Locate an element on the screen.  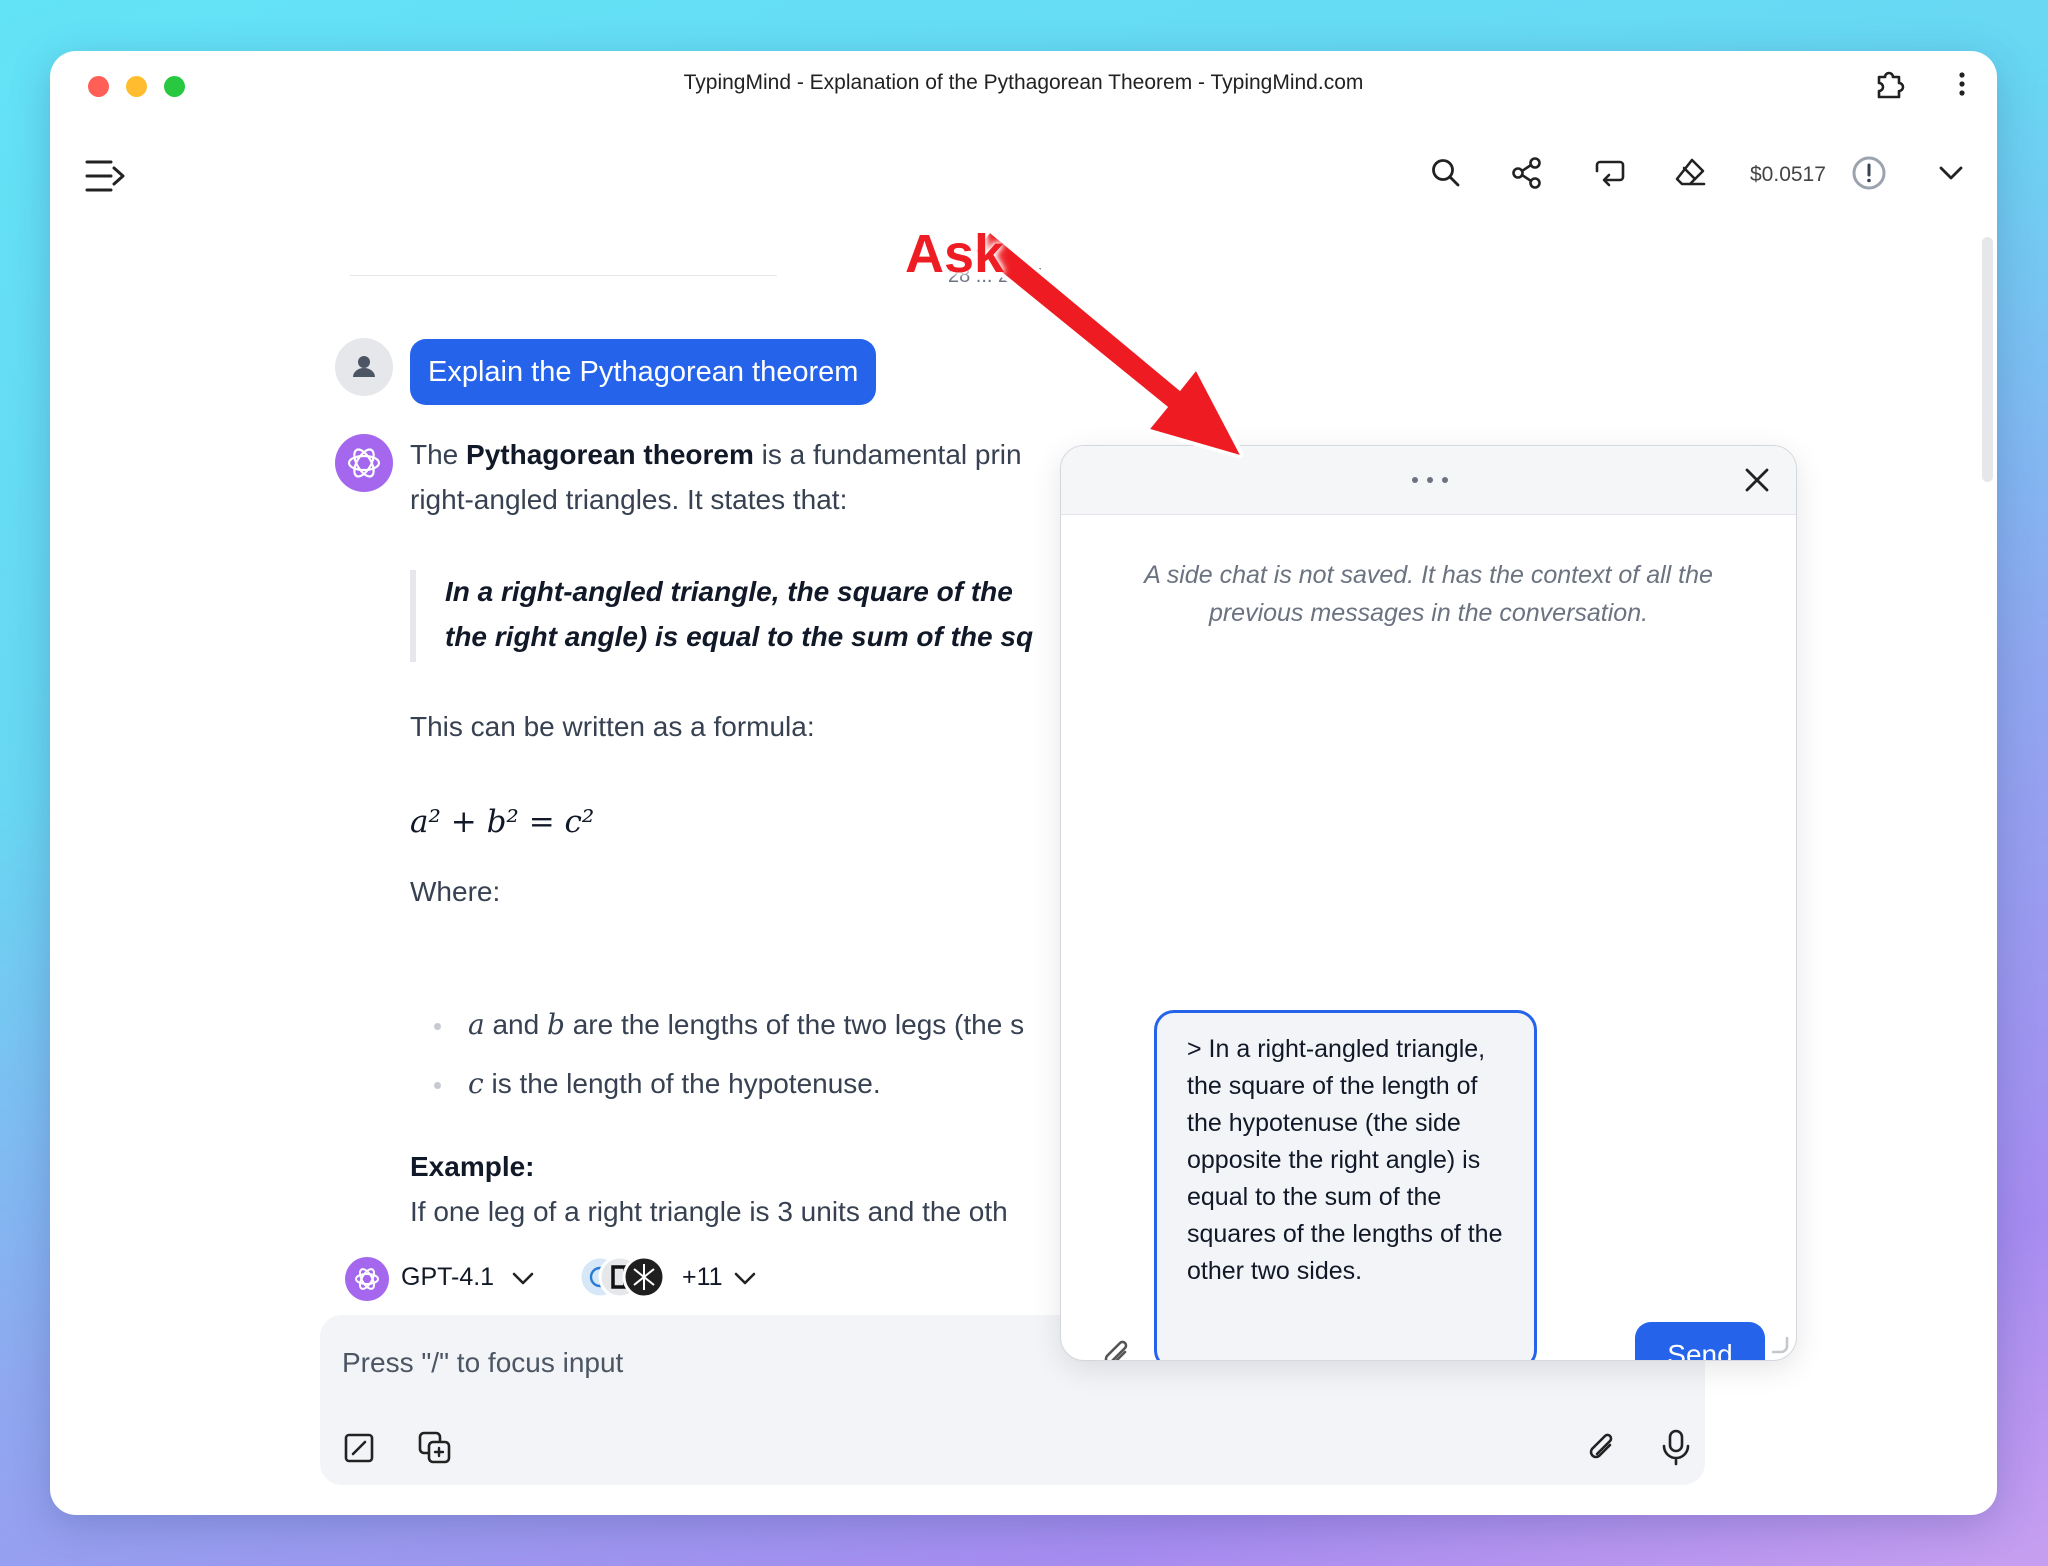
formula: a² + b² = c² is located at coordinates (502, 822).